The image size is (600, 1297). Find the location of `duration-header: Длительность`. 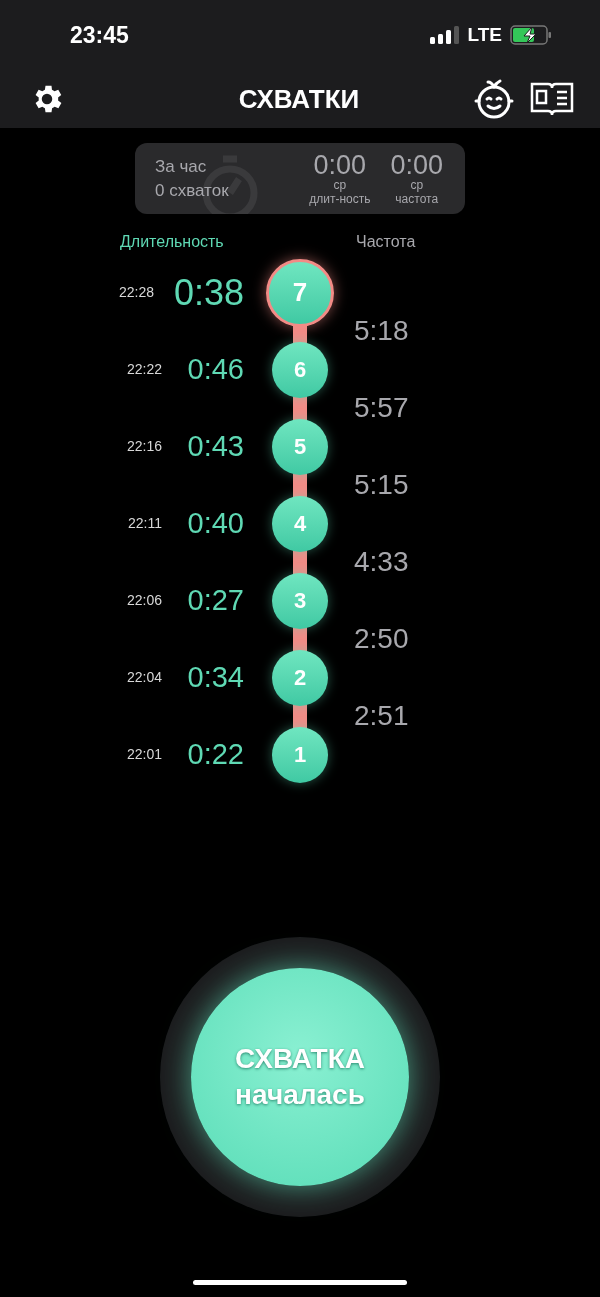

duration-header: Длительность is located at coordinates (172, 242).